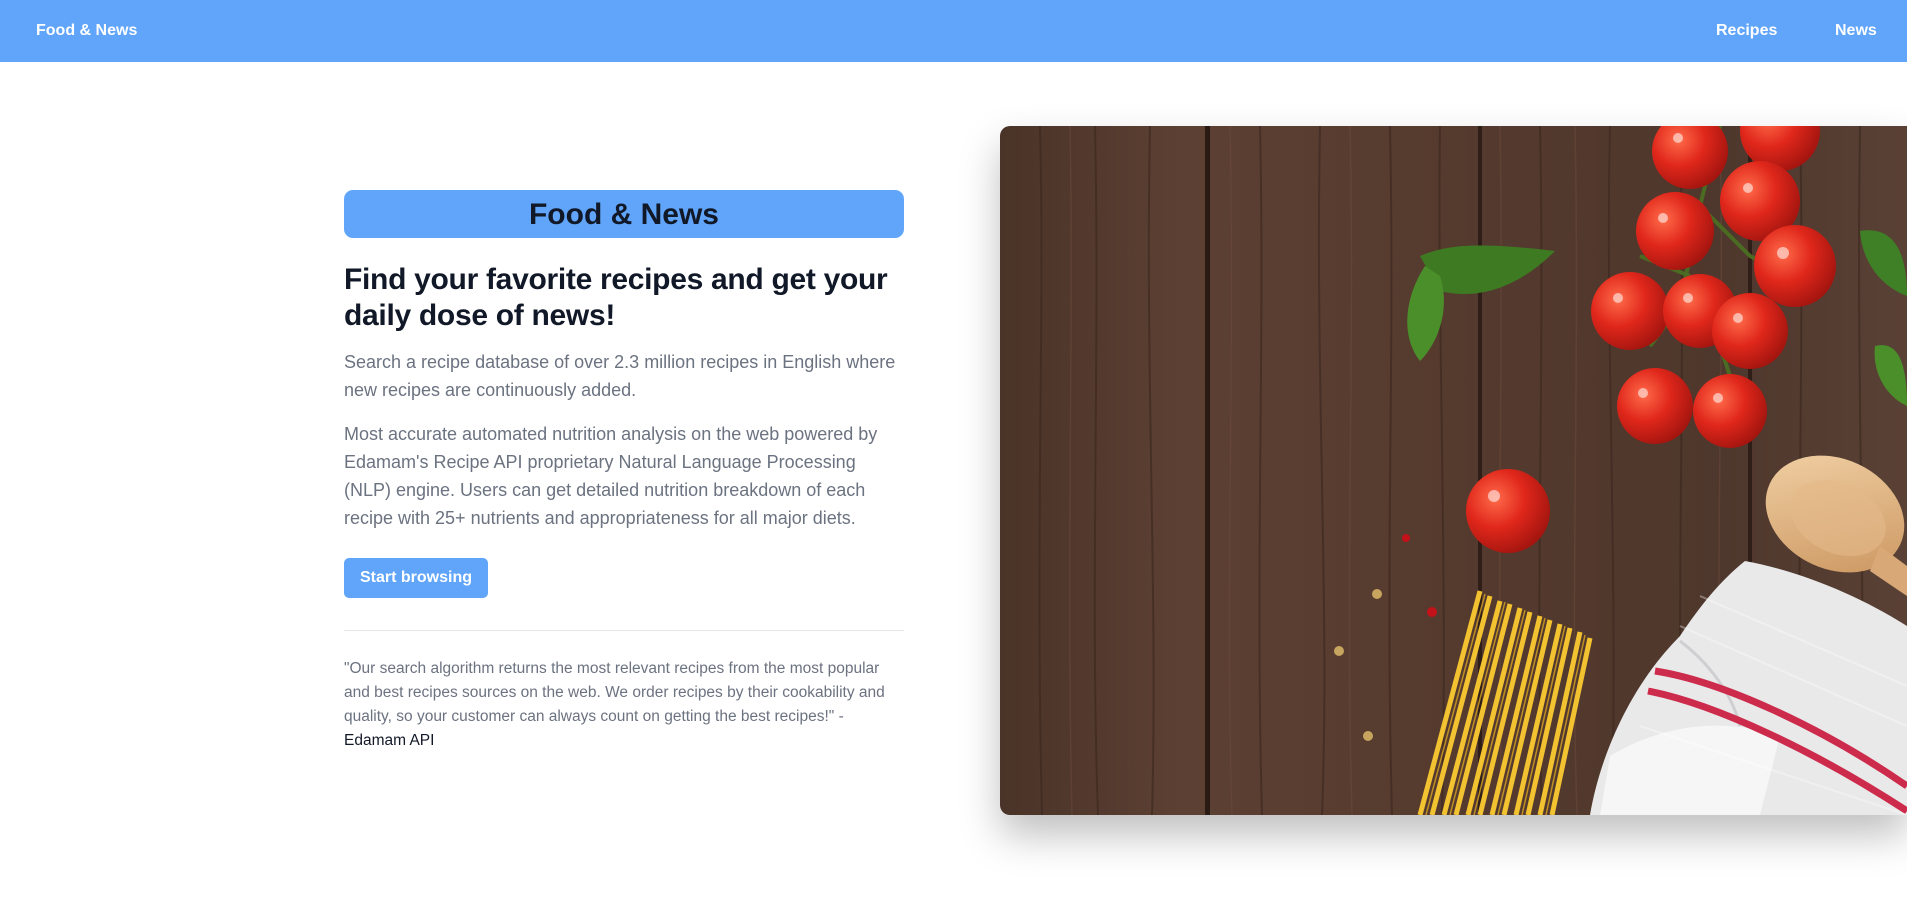  What do you see at coordinates (416, 578) in the screenshot?
I see `start-browsing-button: Start browsing` at bounding box center [416, 578].